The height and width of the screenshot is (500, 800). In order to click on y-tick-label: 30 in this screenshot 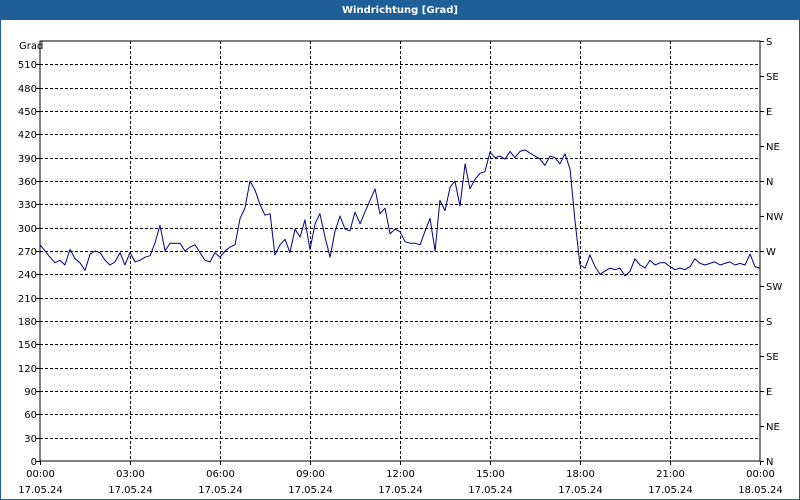, I will do `click(30, 439)`.